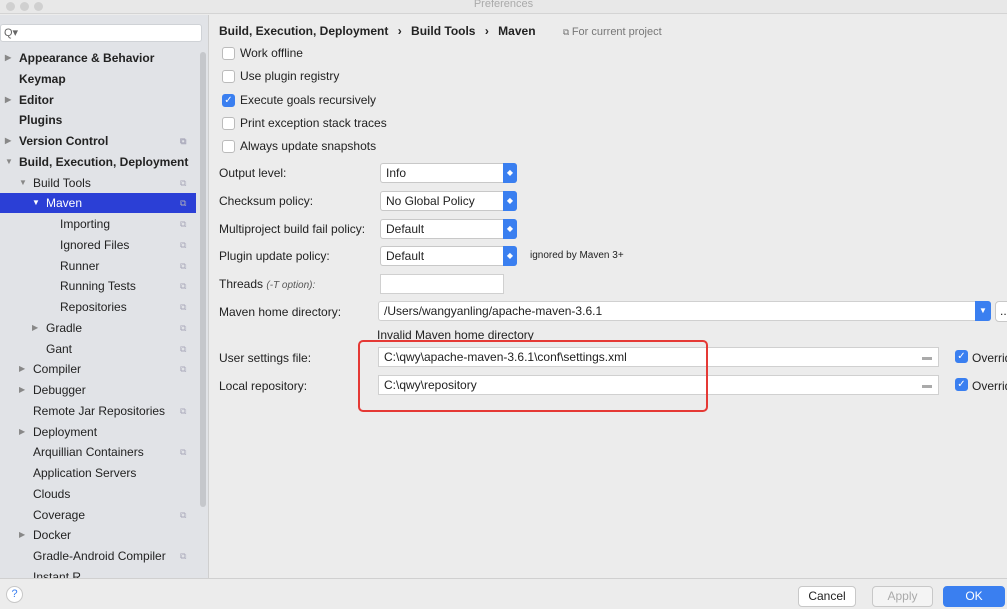 Image resolution: width=1007 pixels, height=609 pixels. What do you see at coordinates (989, 358) in the screenshot?
I see `user-settings-override-label: Overrid` at bounding box center [989, 358].